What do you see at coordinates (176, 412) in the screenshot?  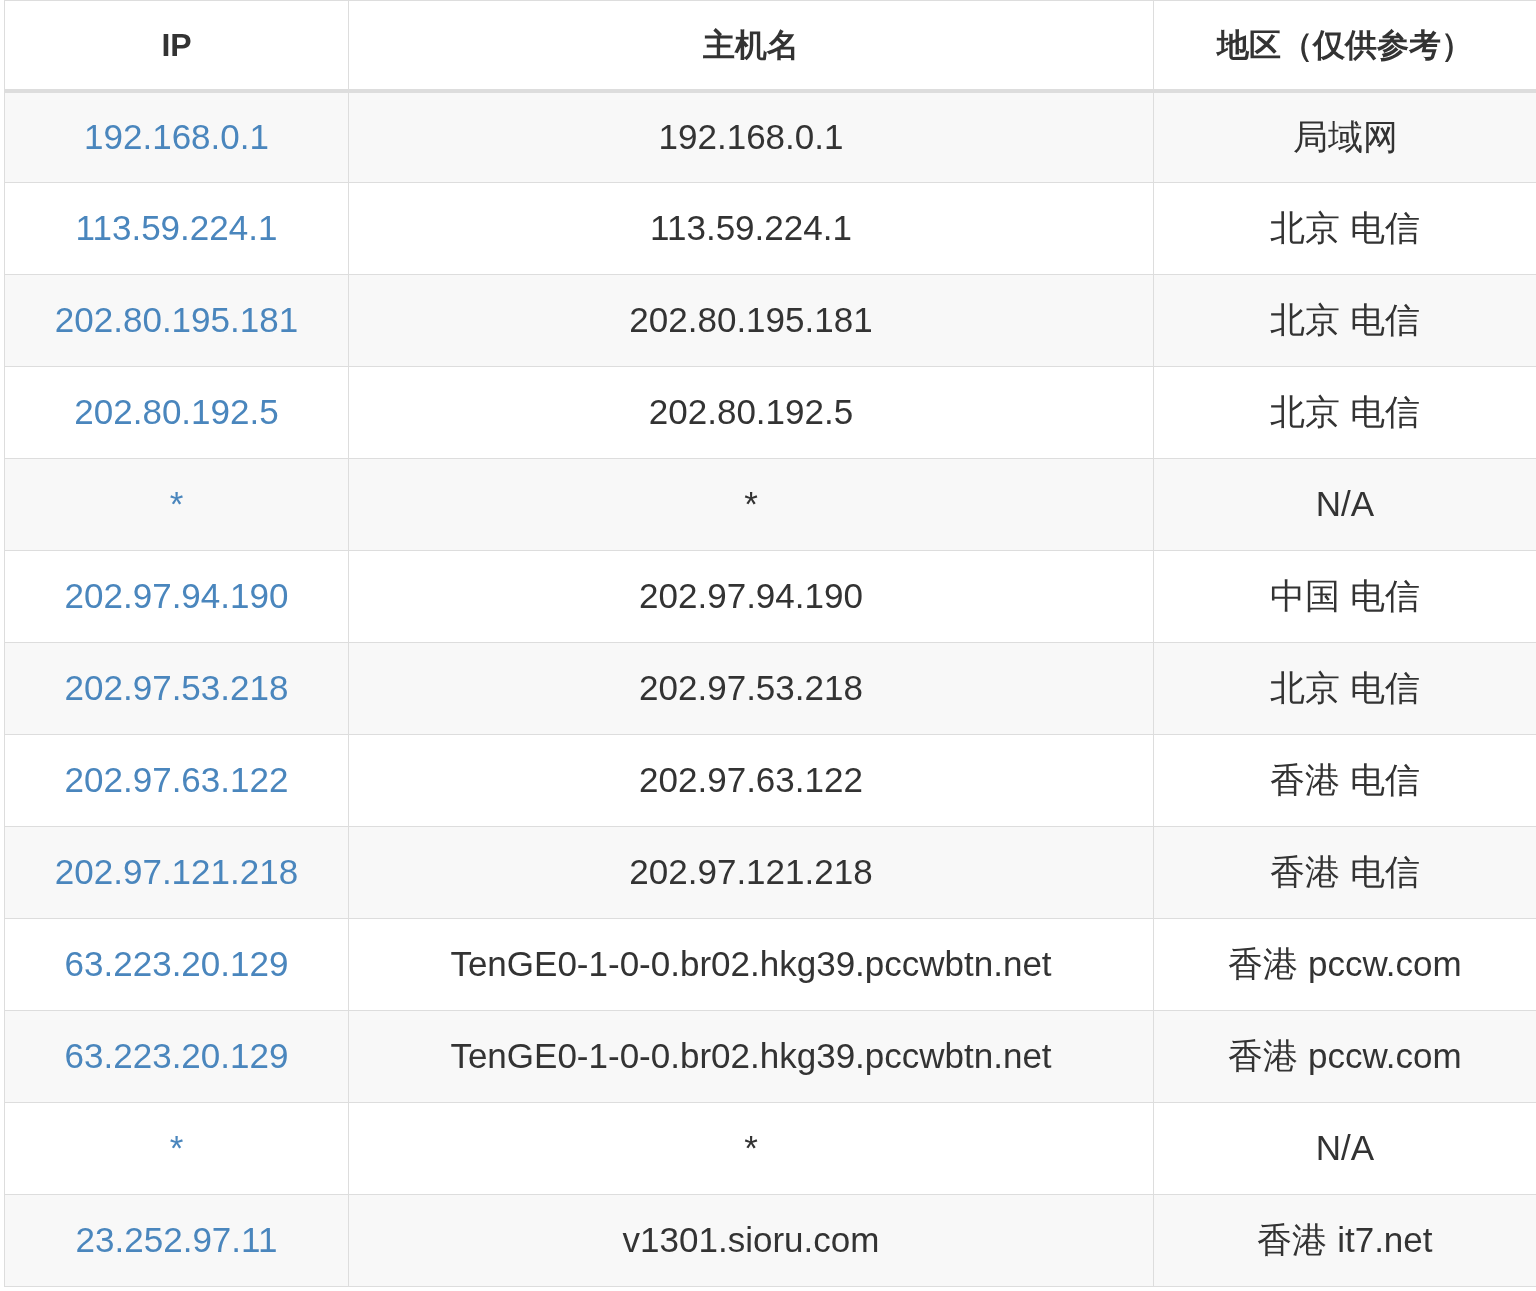 I see `ip-link: 202.80.192.5` at bounding box center [176, 412].